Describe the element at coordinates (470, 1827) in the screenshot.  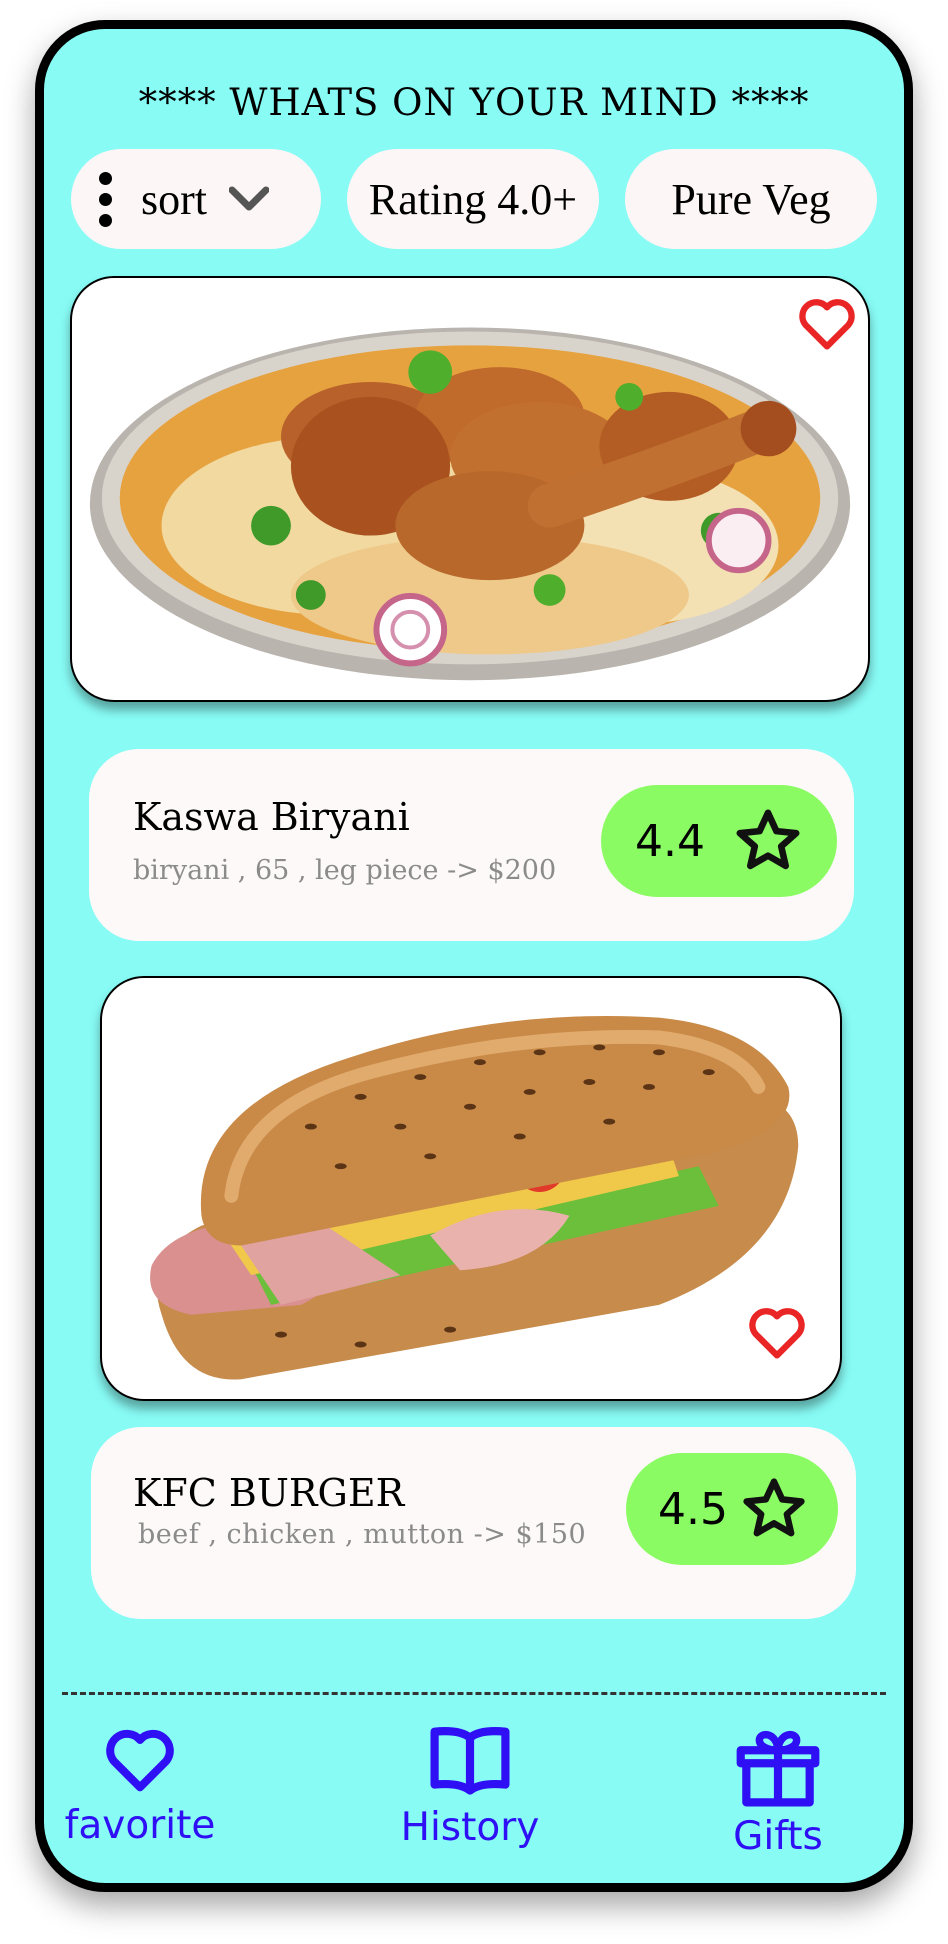
I see `nav-history-label: History` at that location.